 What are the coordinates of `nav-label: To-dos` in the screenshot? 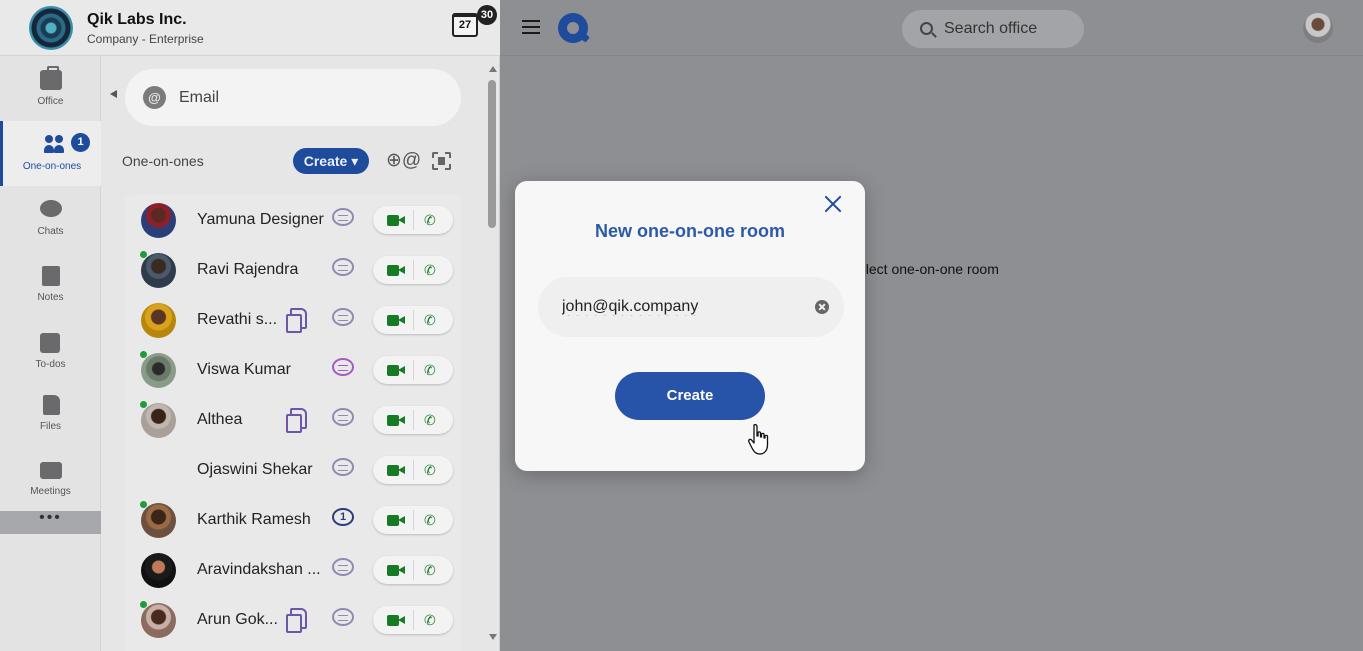 It's located at (50, 364).